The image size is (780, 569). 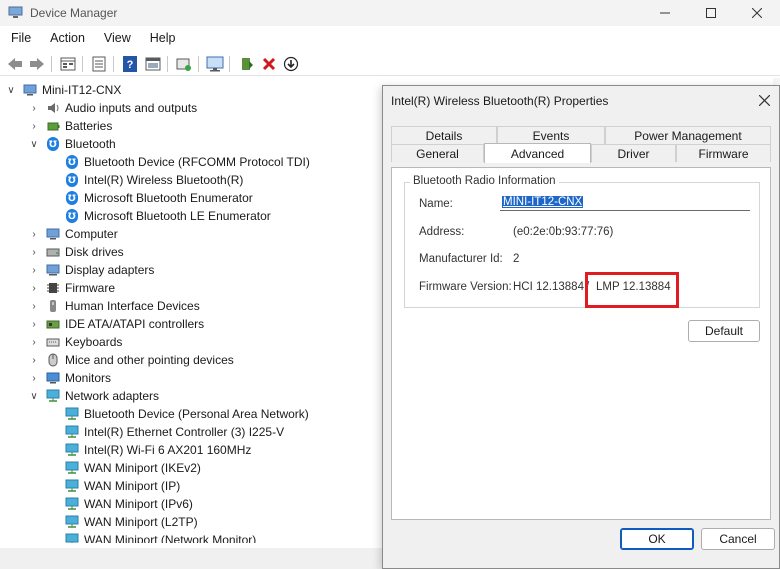 What do you see at coordinates (537, 153) in the screenshot?
I see `tab-advanced: Advanced` at bounding box center [537, 153].